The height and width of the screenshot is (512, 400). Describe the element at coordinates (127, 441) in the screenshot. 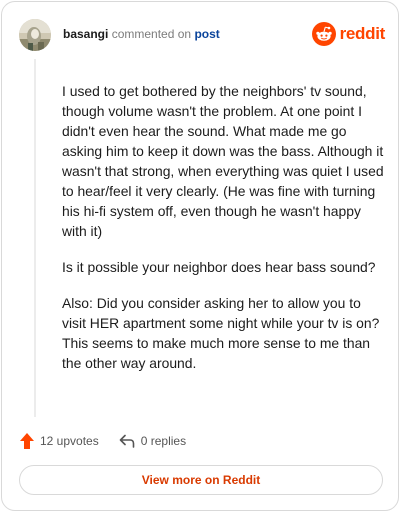

I see `reply-arrow-icon` at that location.